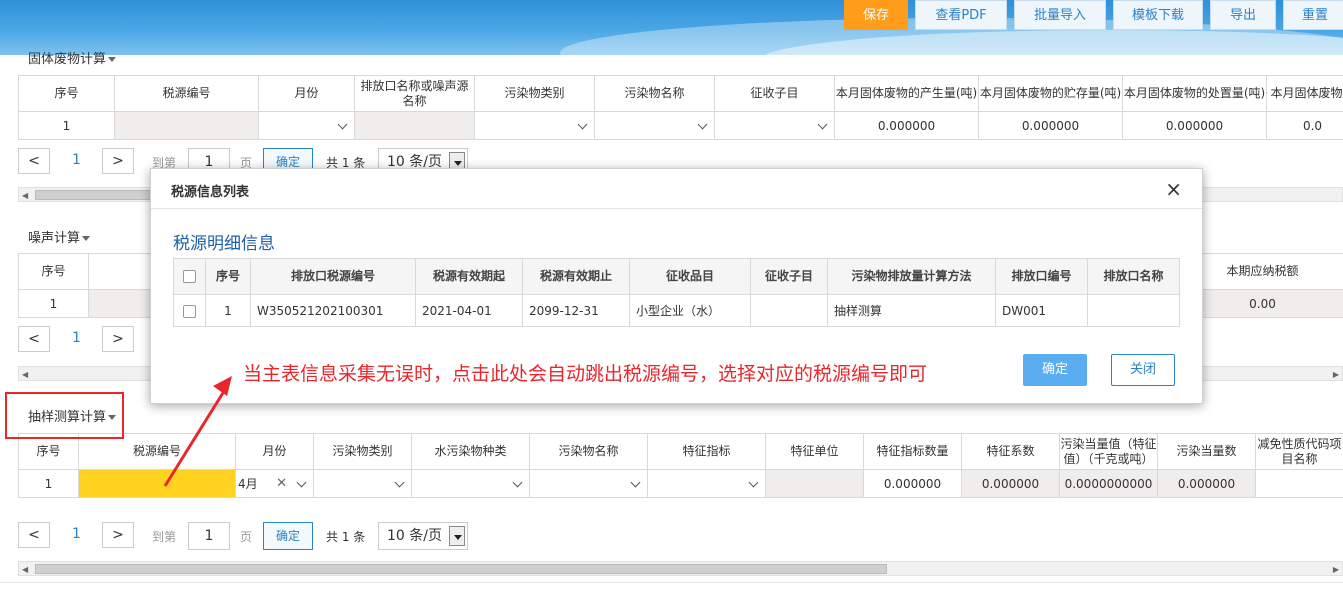 The width and height of the screenshot is (1343, 589). I want to click on column-header: 税源有效期止, so click(576, 276).